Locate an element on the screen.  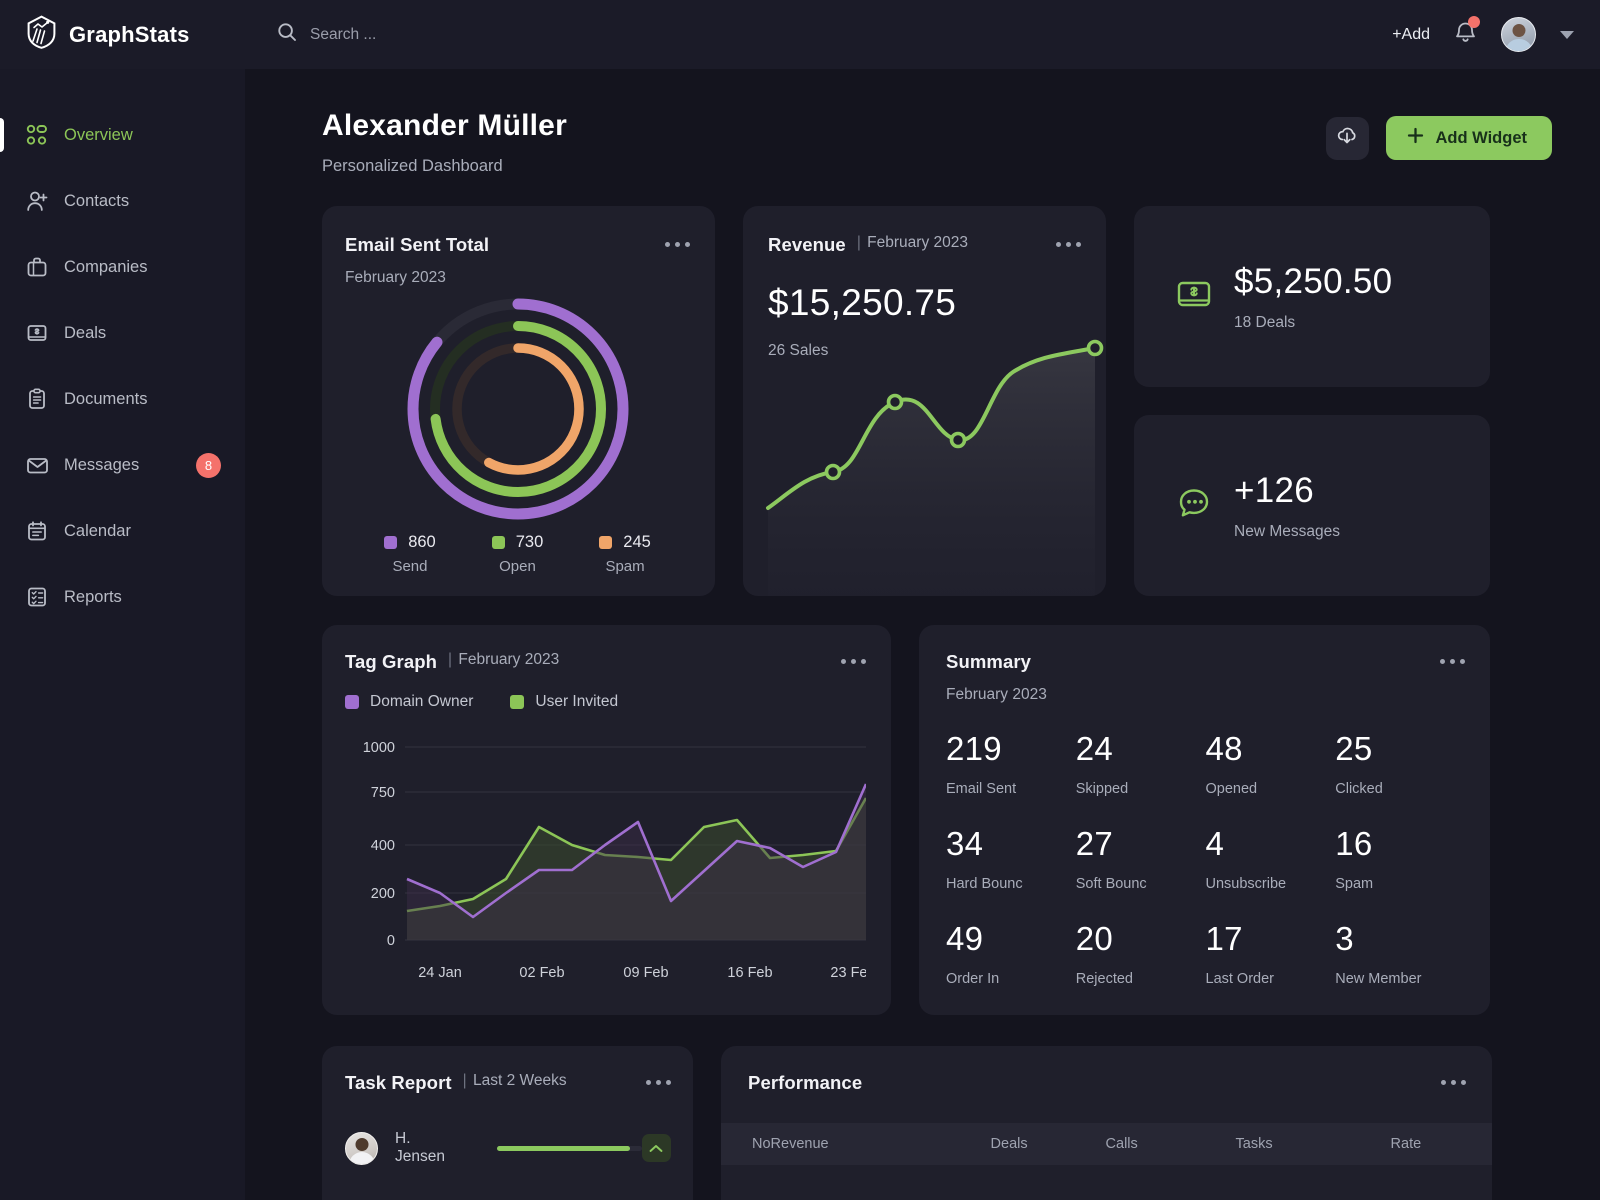
brand-name: GraphStats is located at coordinates (129, 34).